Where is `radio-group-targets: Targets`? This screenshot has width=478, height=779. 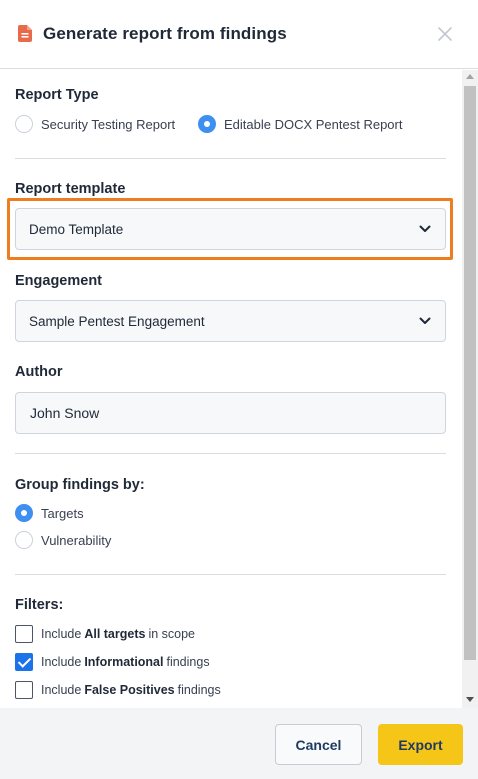 radio-group-targets: Targets is located at coordinates (49, 513).